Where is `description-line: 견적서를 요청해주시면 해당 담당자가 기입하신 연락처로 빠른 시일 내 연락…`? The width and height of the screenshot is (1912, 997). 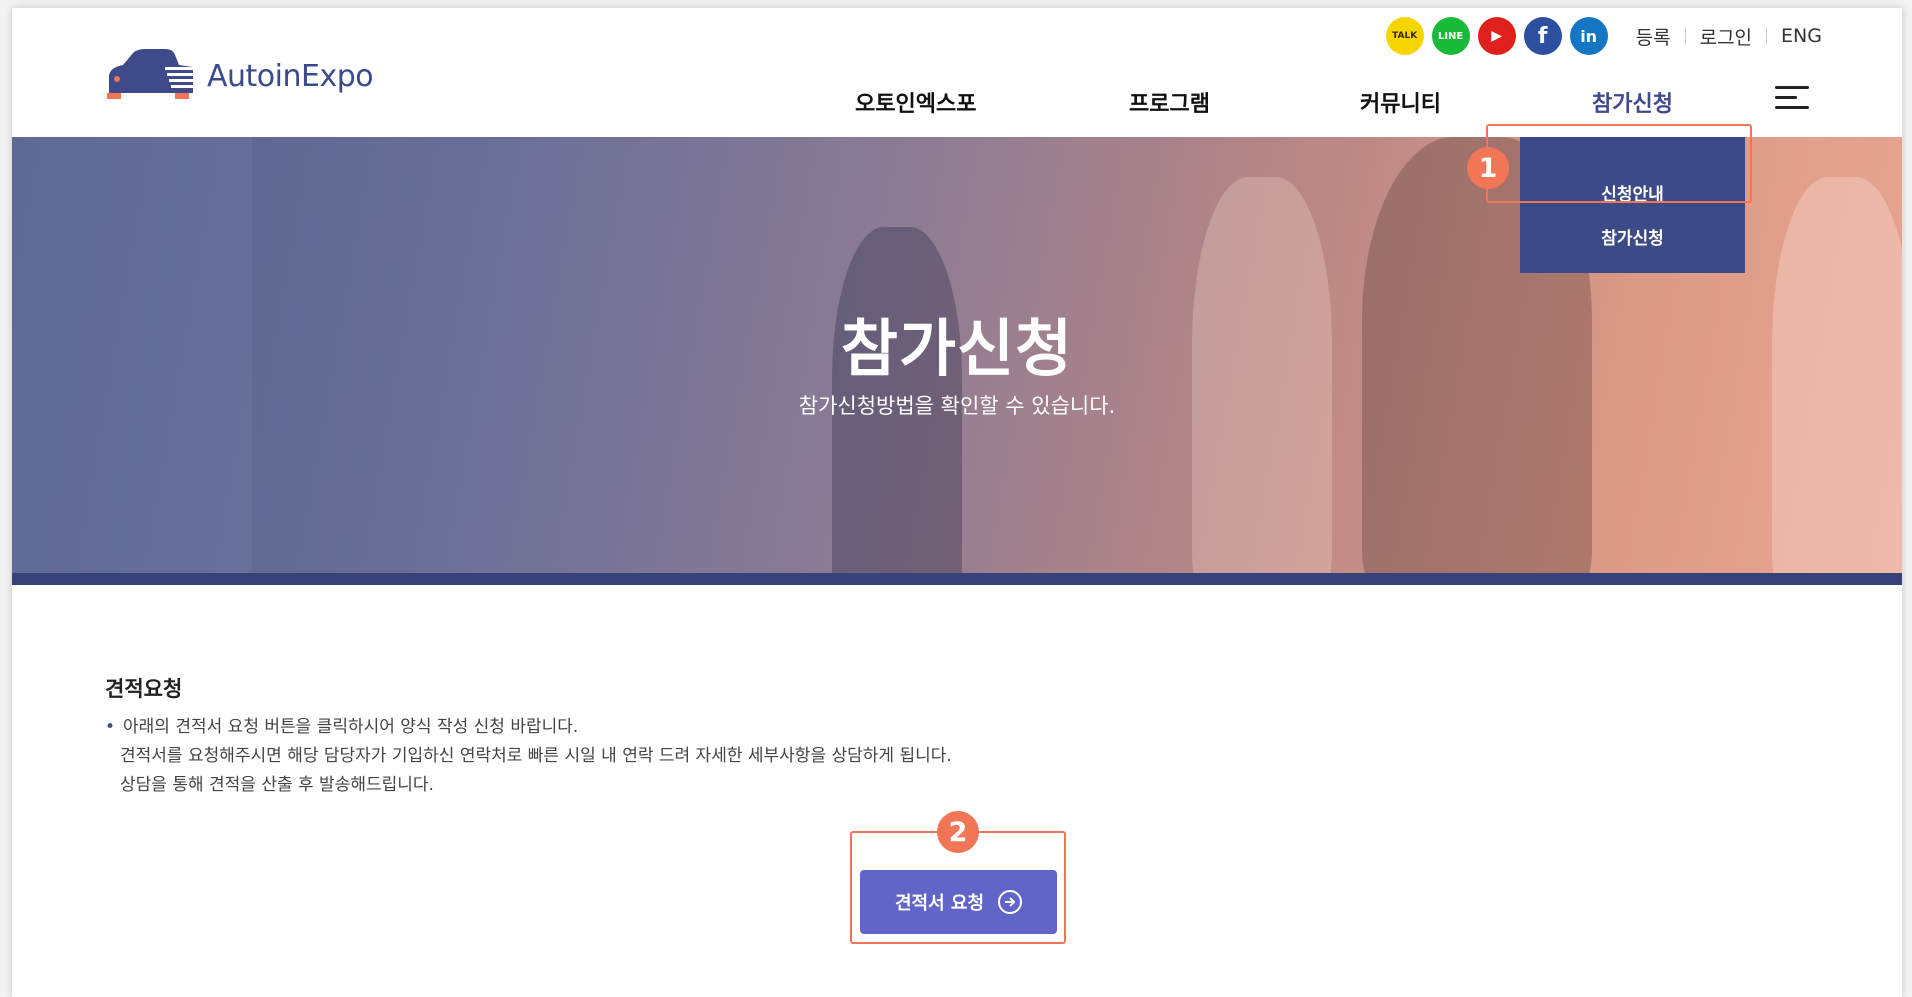 description-line: 견적서를 요청해주시면 해당 담당자가 기입하신 연락처로 빠른 시일 내 연락… is located at coordinates (536, 756).